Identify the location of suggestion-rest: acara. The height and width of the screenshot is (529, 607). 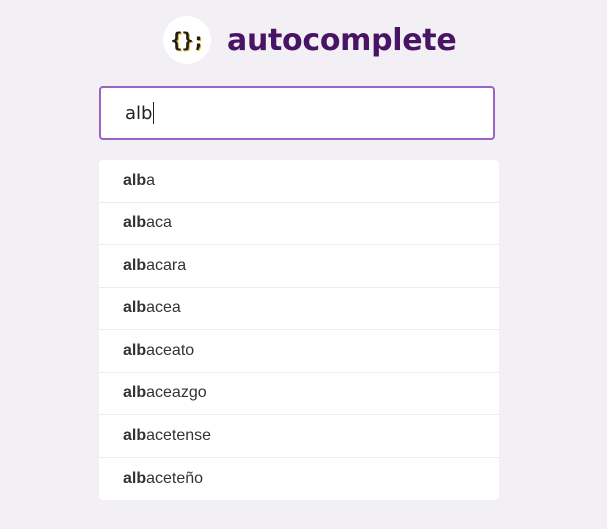
(166, 265).